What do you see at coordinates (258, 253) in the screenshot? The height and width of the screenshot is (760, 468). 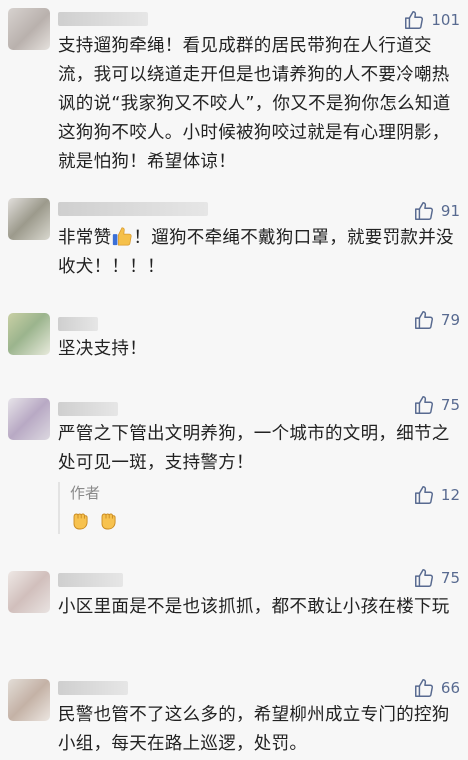 I see `comment-text: 非常赞 ！遛狗不牵绳不戴狗口罩，就要罚款并没收犬！！！！` at bounding box center [258, 253].